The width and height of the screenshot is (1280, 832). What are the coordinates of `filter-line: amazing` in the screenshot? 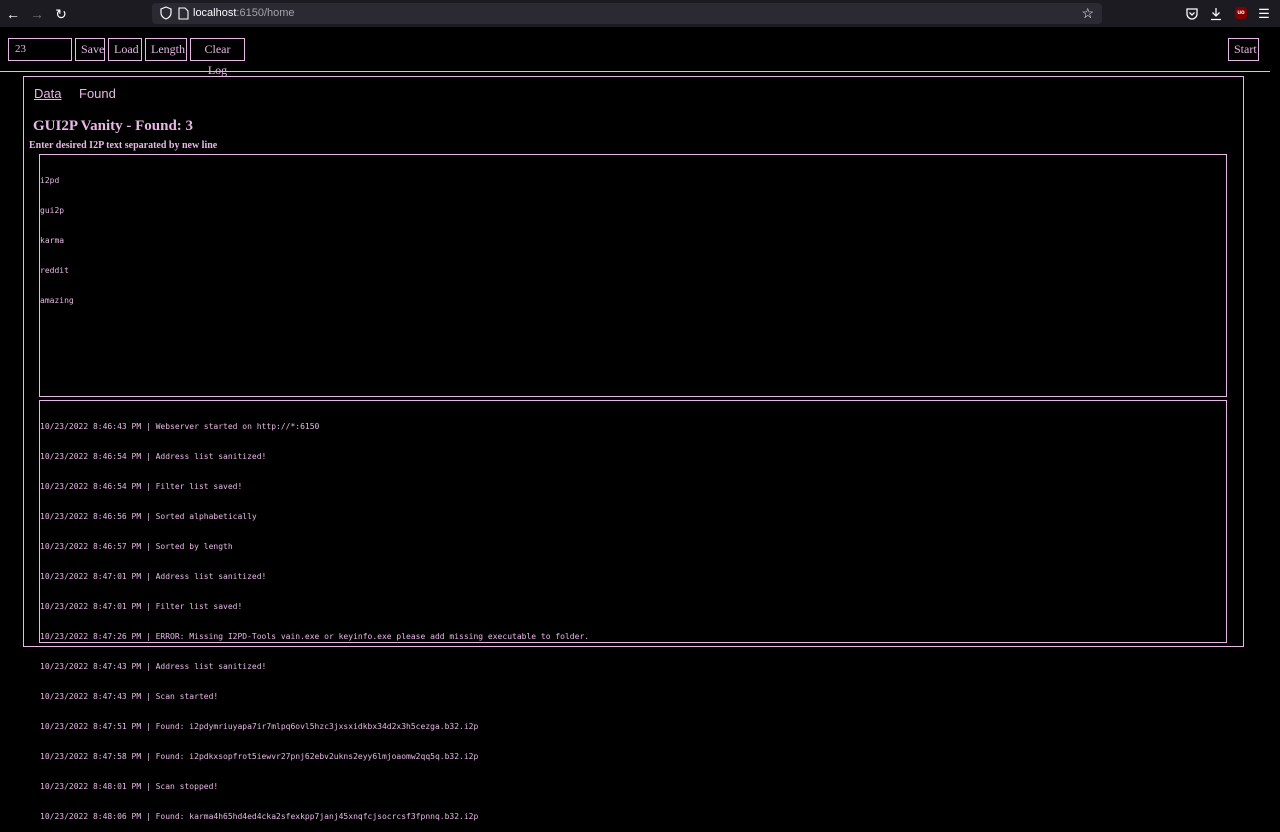 It's located at (57, 300).